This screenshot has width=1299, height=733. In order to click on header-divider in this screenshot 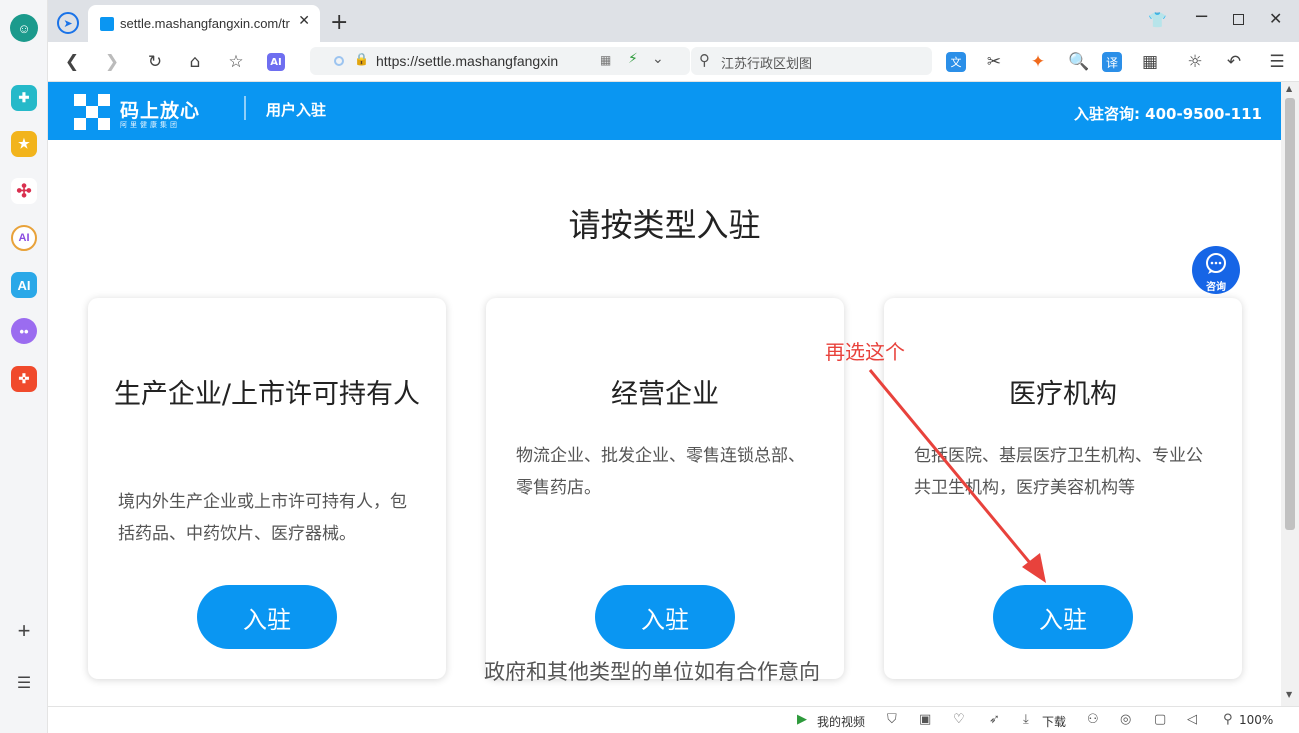, I will do `click(245, 108)`.